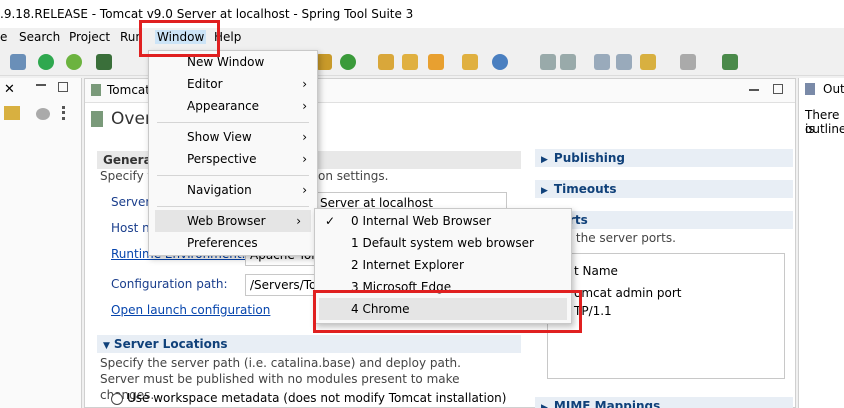 The image size is (844, 408). What do you see at coordinates (386, 62) in the screenshot?
I see `open-folder-icon` at bounding box center [386, 62].